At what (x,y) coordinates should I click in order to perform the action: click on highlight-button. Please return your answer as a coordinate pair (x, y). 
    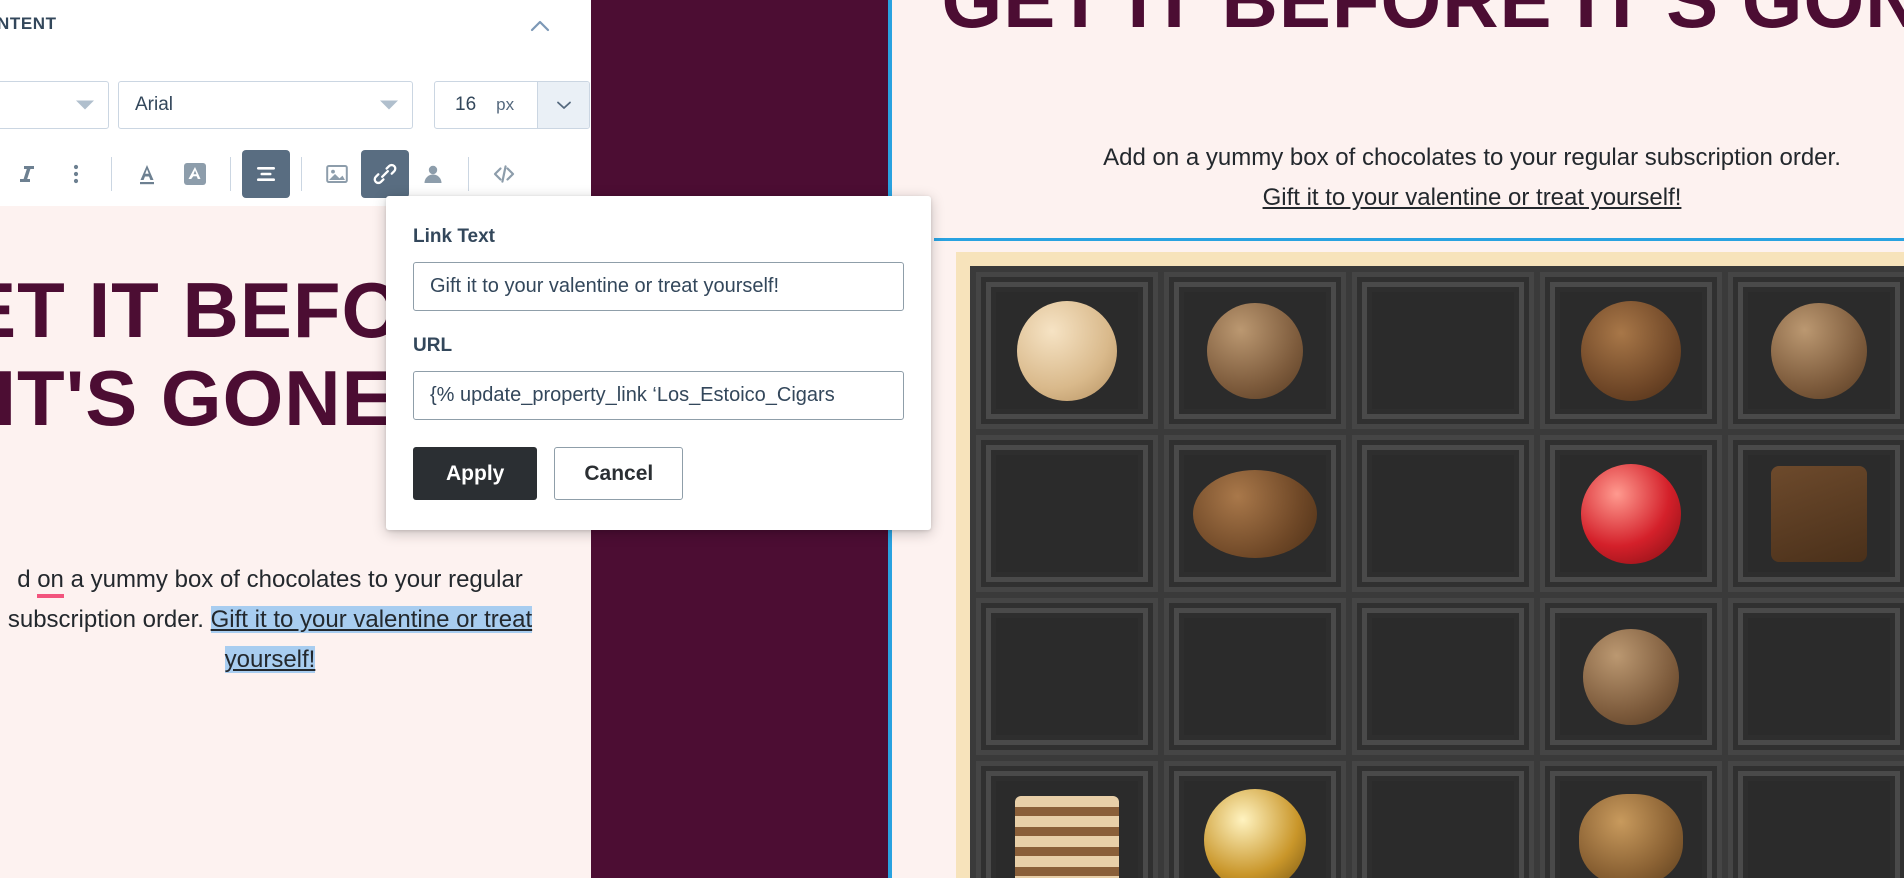
    Looking at the image, I should click on (195, 174).